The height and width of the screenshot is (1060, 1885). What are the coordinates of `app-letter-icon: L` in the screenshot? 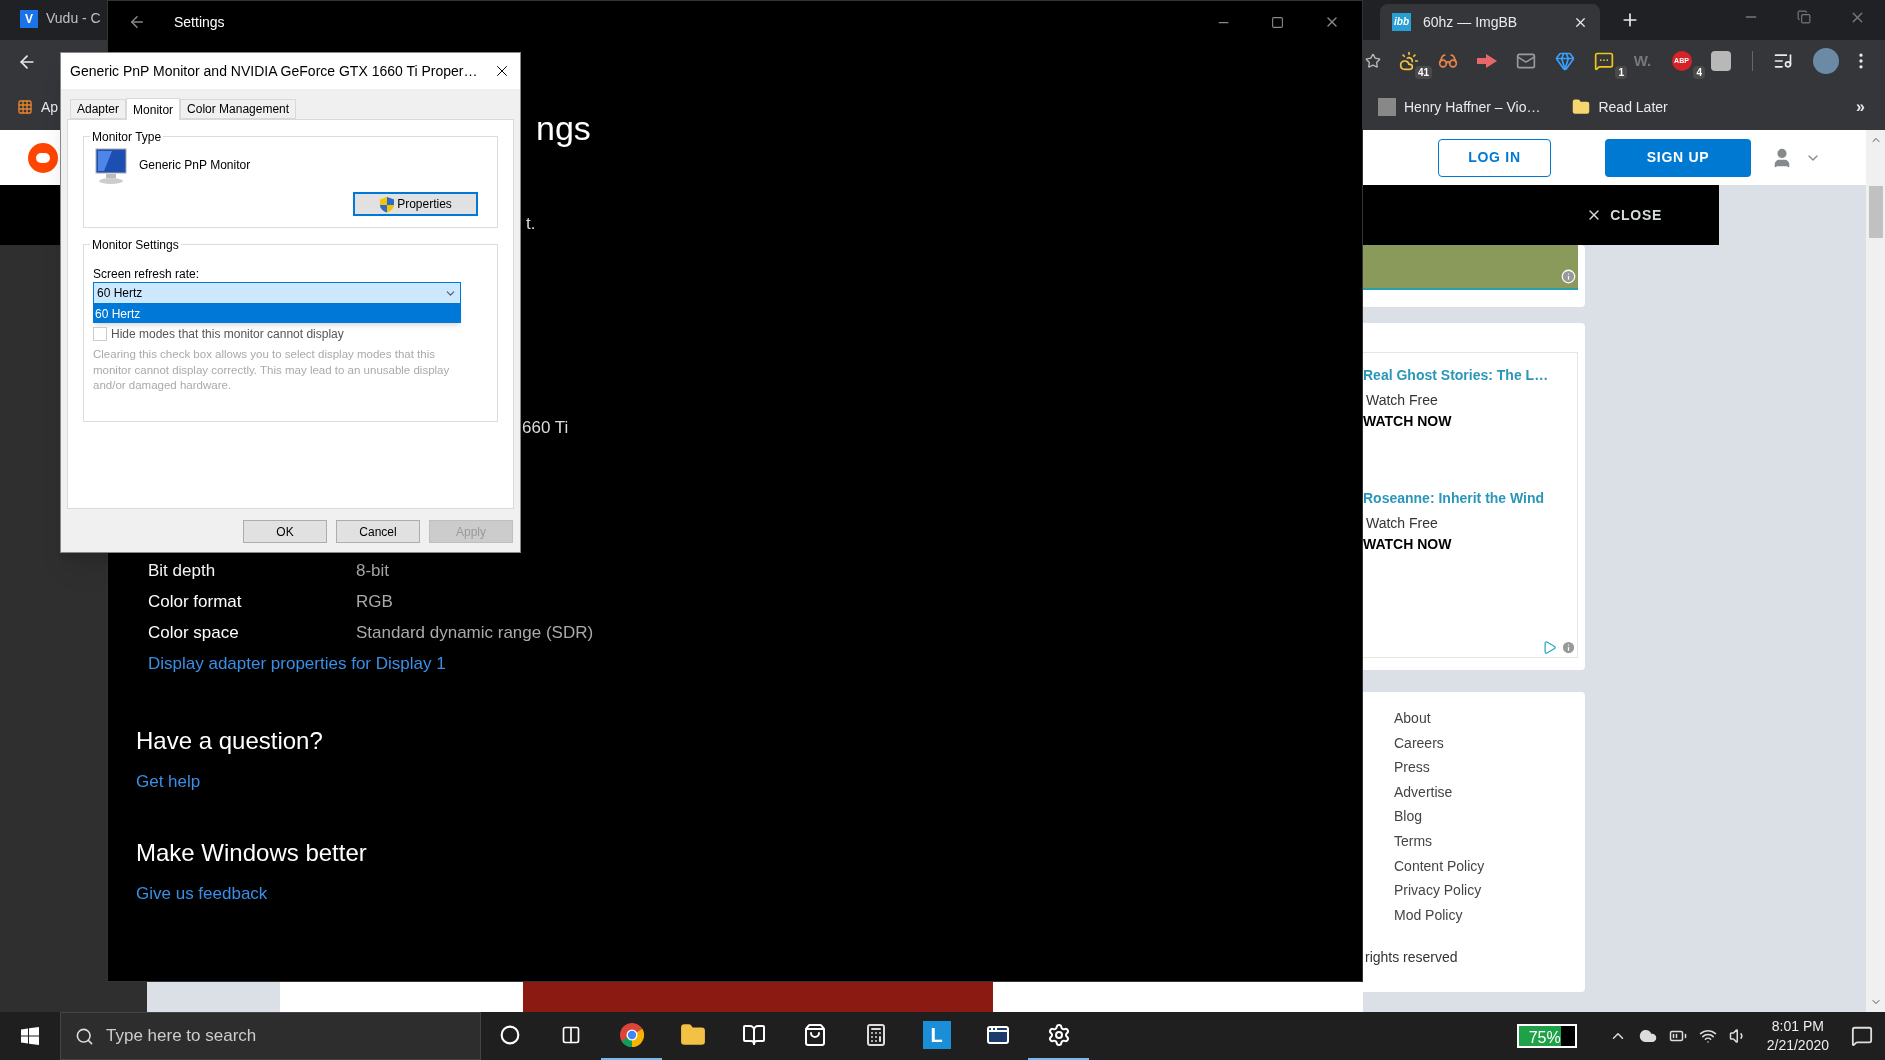 It's located at (936, 1035).